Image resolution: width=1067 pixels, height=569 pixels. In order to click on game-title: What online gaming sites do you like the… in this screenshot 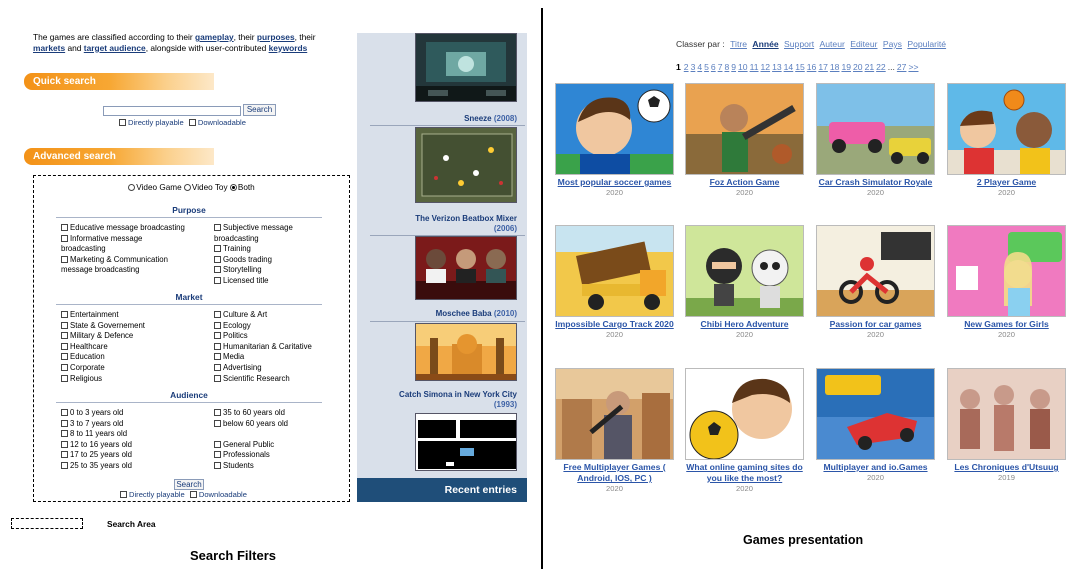, I will do `click(744, 473)`.